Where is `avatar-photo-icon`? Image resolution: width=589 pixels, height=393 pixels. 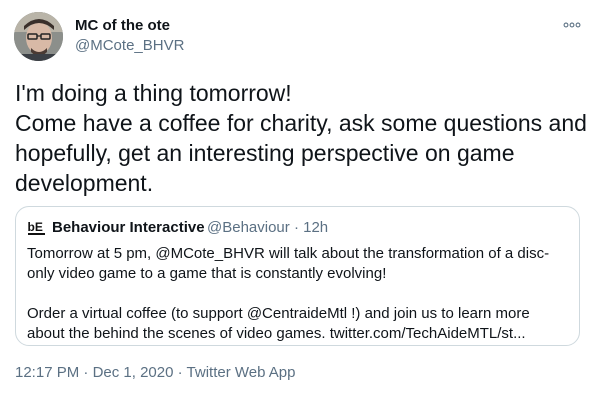 avatar-photo-icon is located at coordinates (38, 36).